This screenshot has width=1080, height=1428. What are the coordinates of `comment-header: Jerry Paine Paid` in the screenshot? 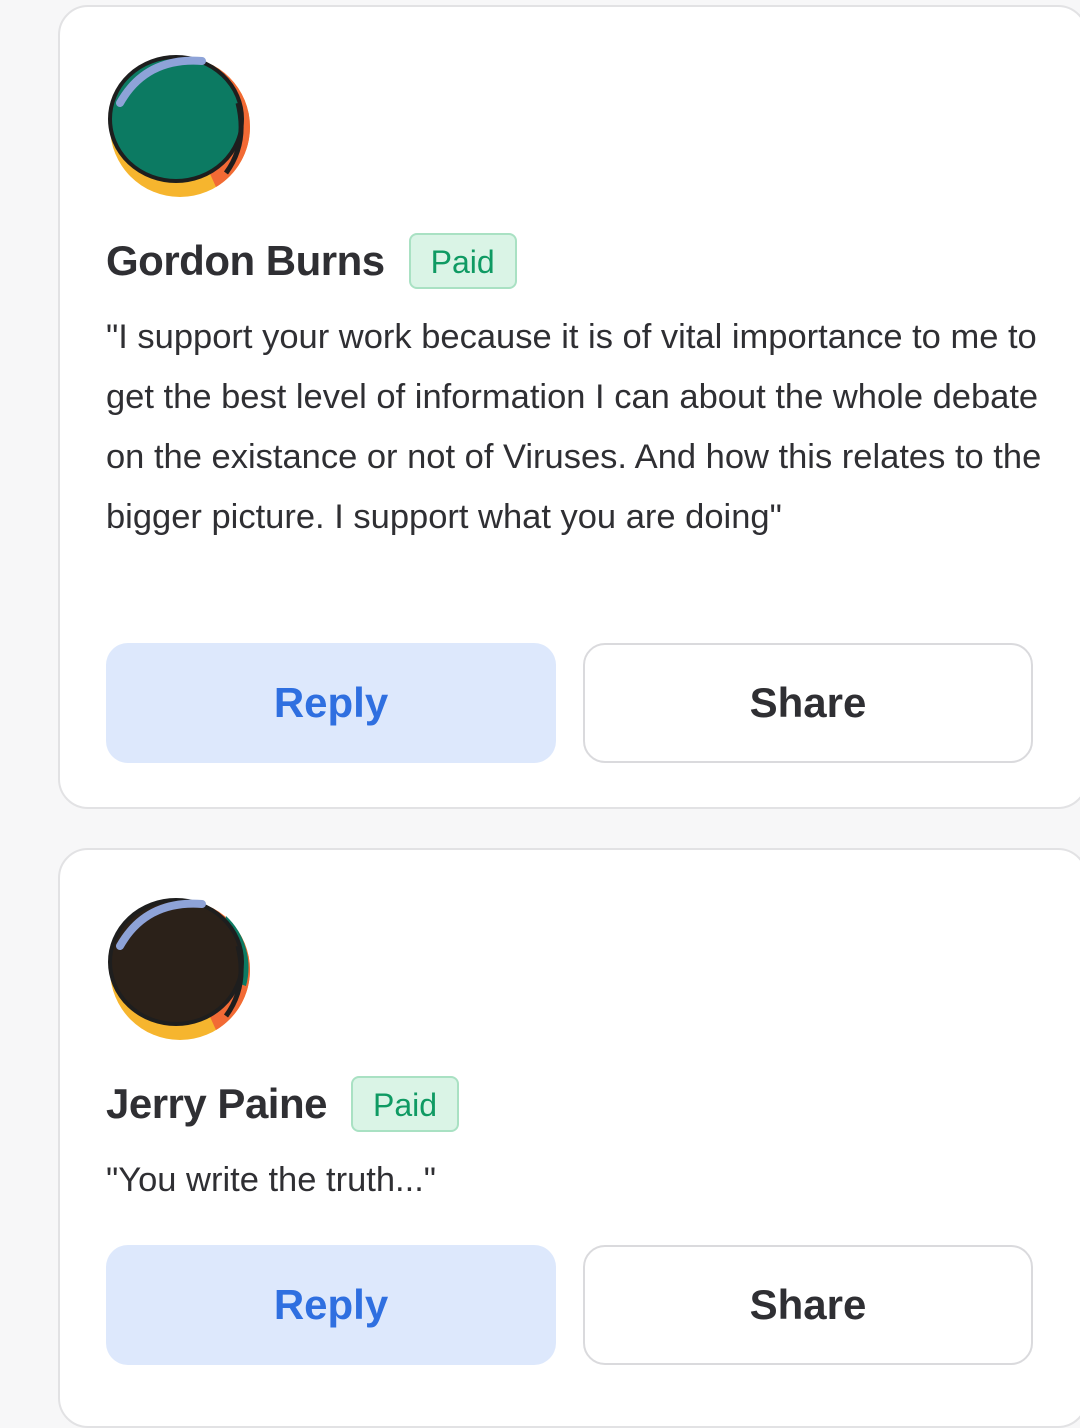 It's located at (283, 1104).